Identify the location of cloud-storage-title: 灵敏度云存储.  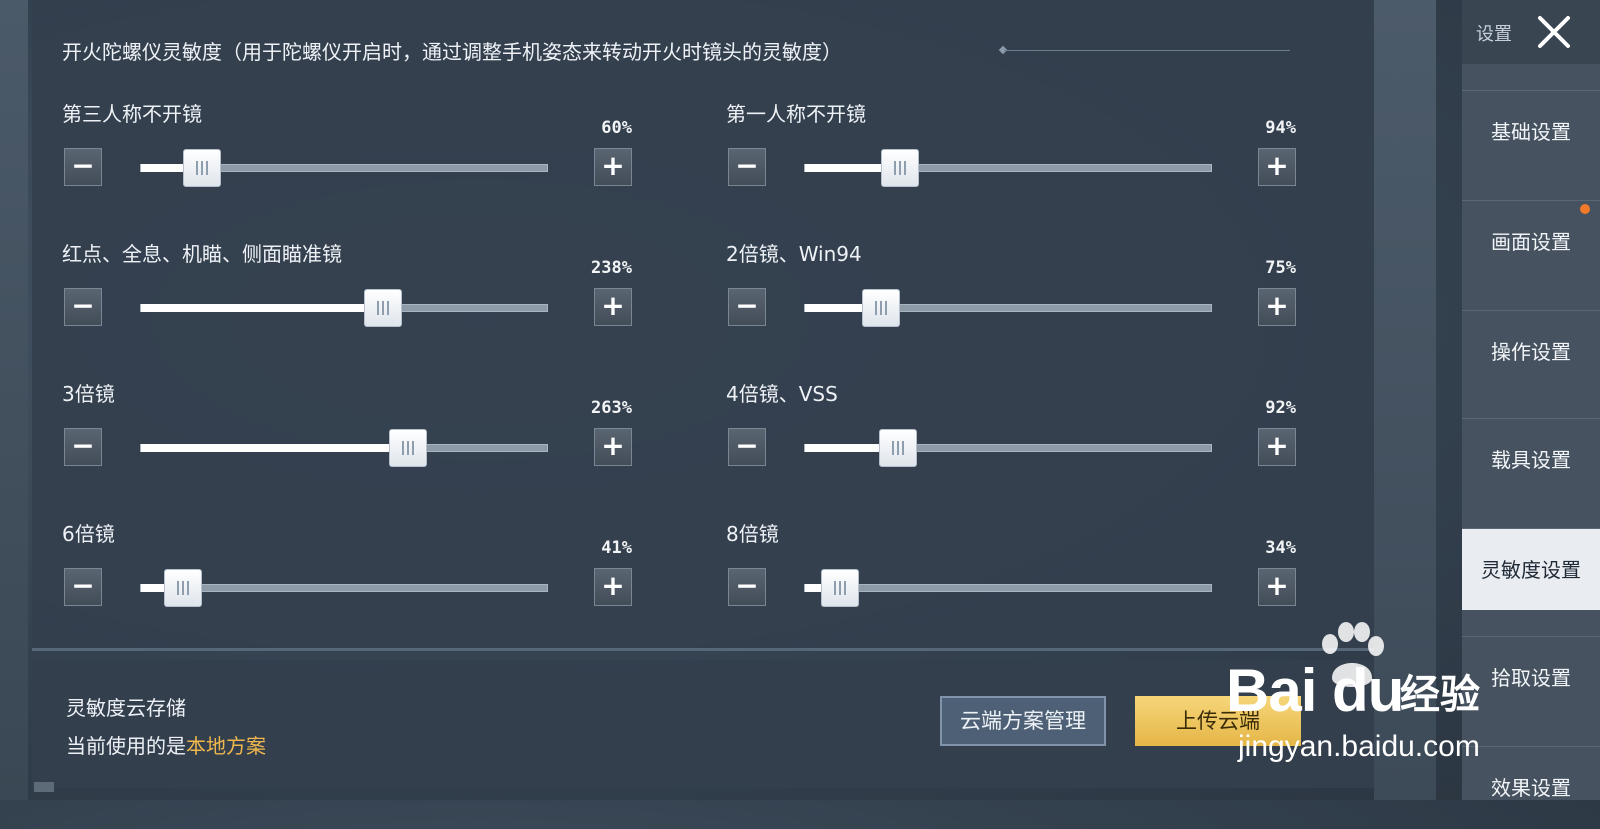
(126, 708).